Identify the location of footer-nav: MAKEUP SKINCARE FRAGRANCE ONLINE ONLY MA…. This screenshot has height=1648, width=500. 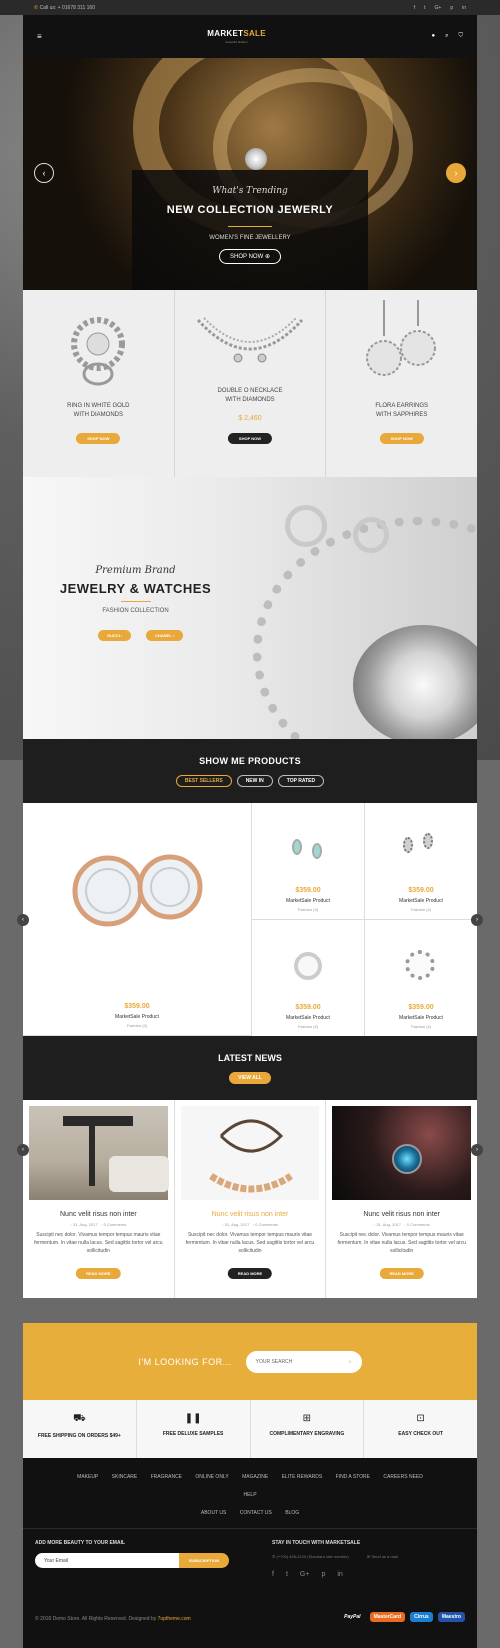
(250, 1490).